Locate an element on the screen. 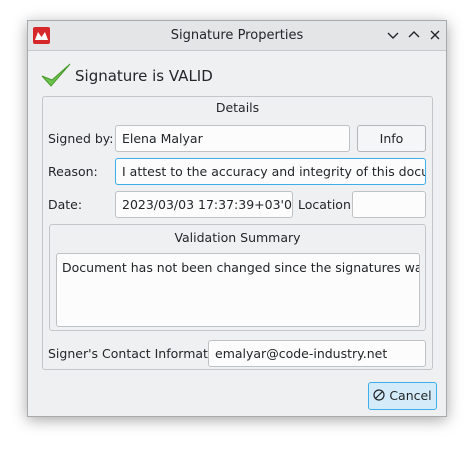  close-icon is located at coordinates (435, 35).